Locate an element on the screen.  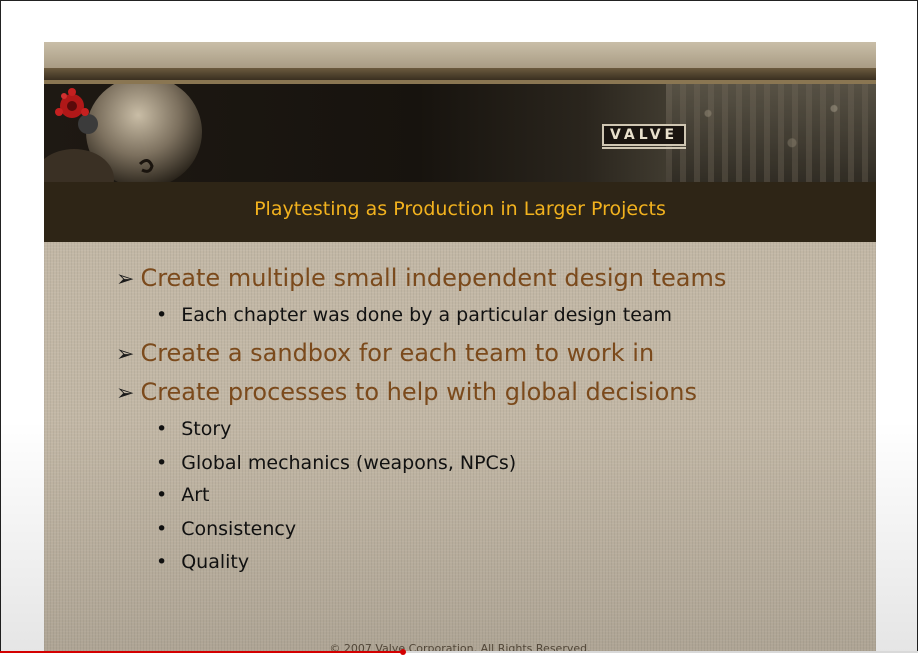
sub-bullet-item: • Art is located at coordinates (182, 495).